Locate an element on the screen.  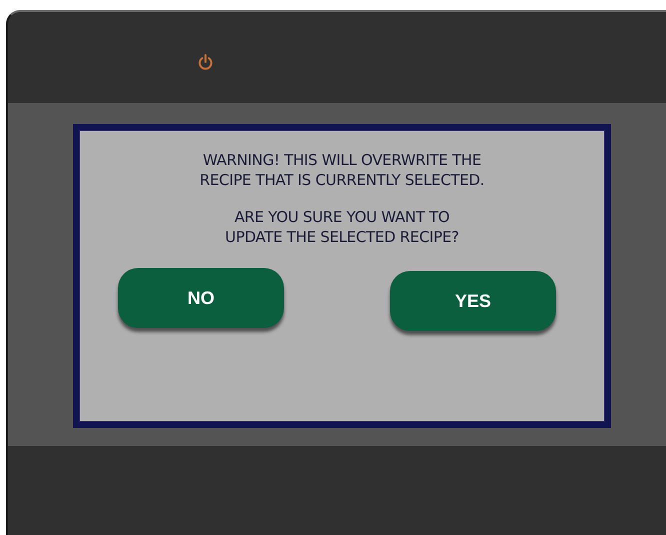
power-icon is located at coordinates (205, 62).